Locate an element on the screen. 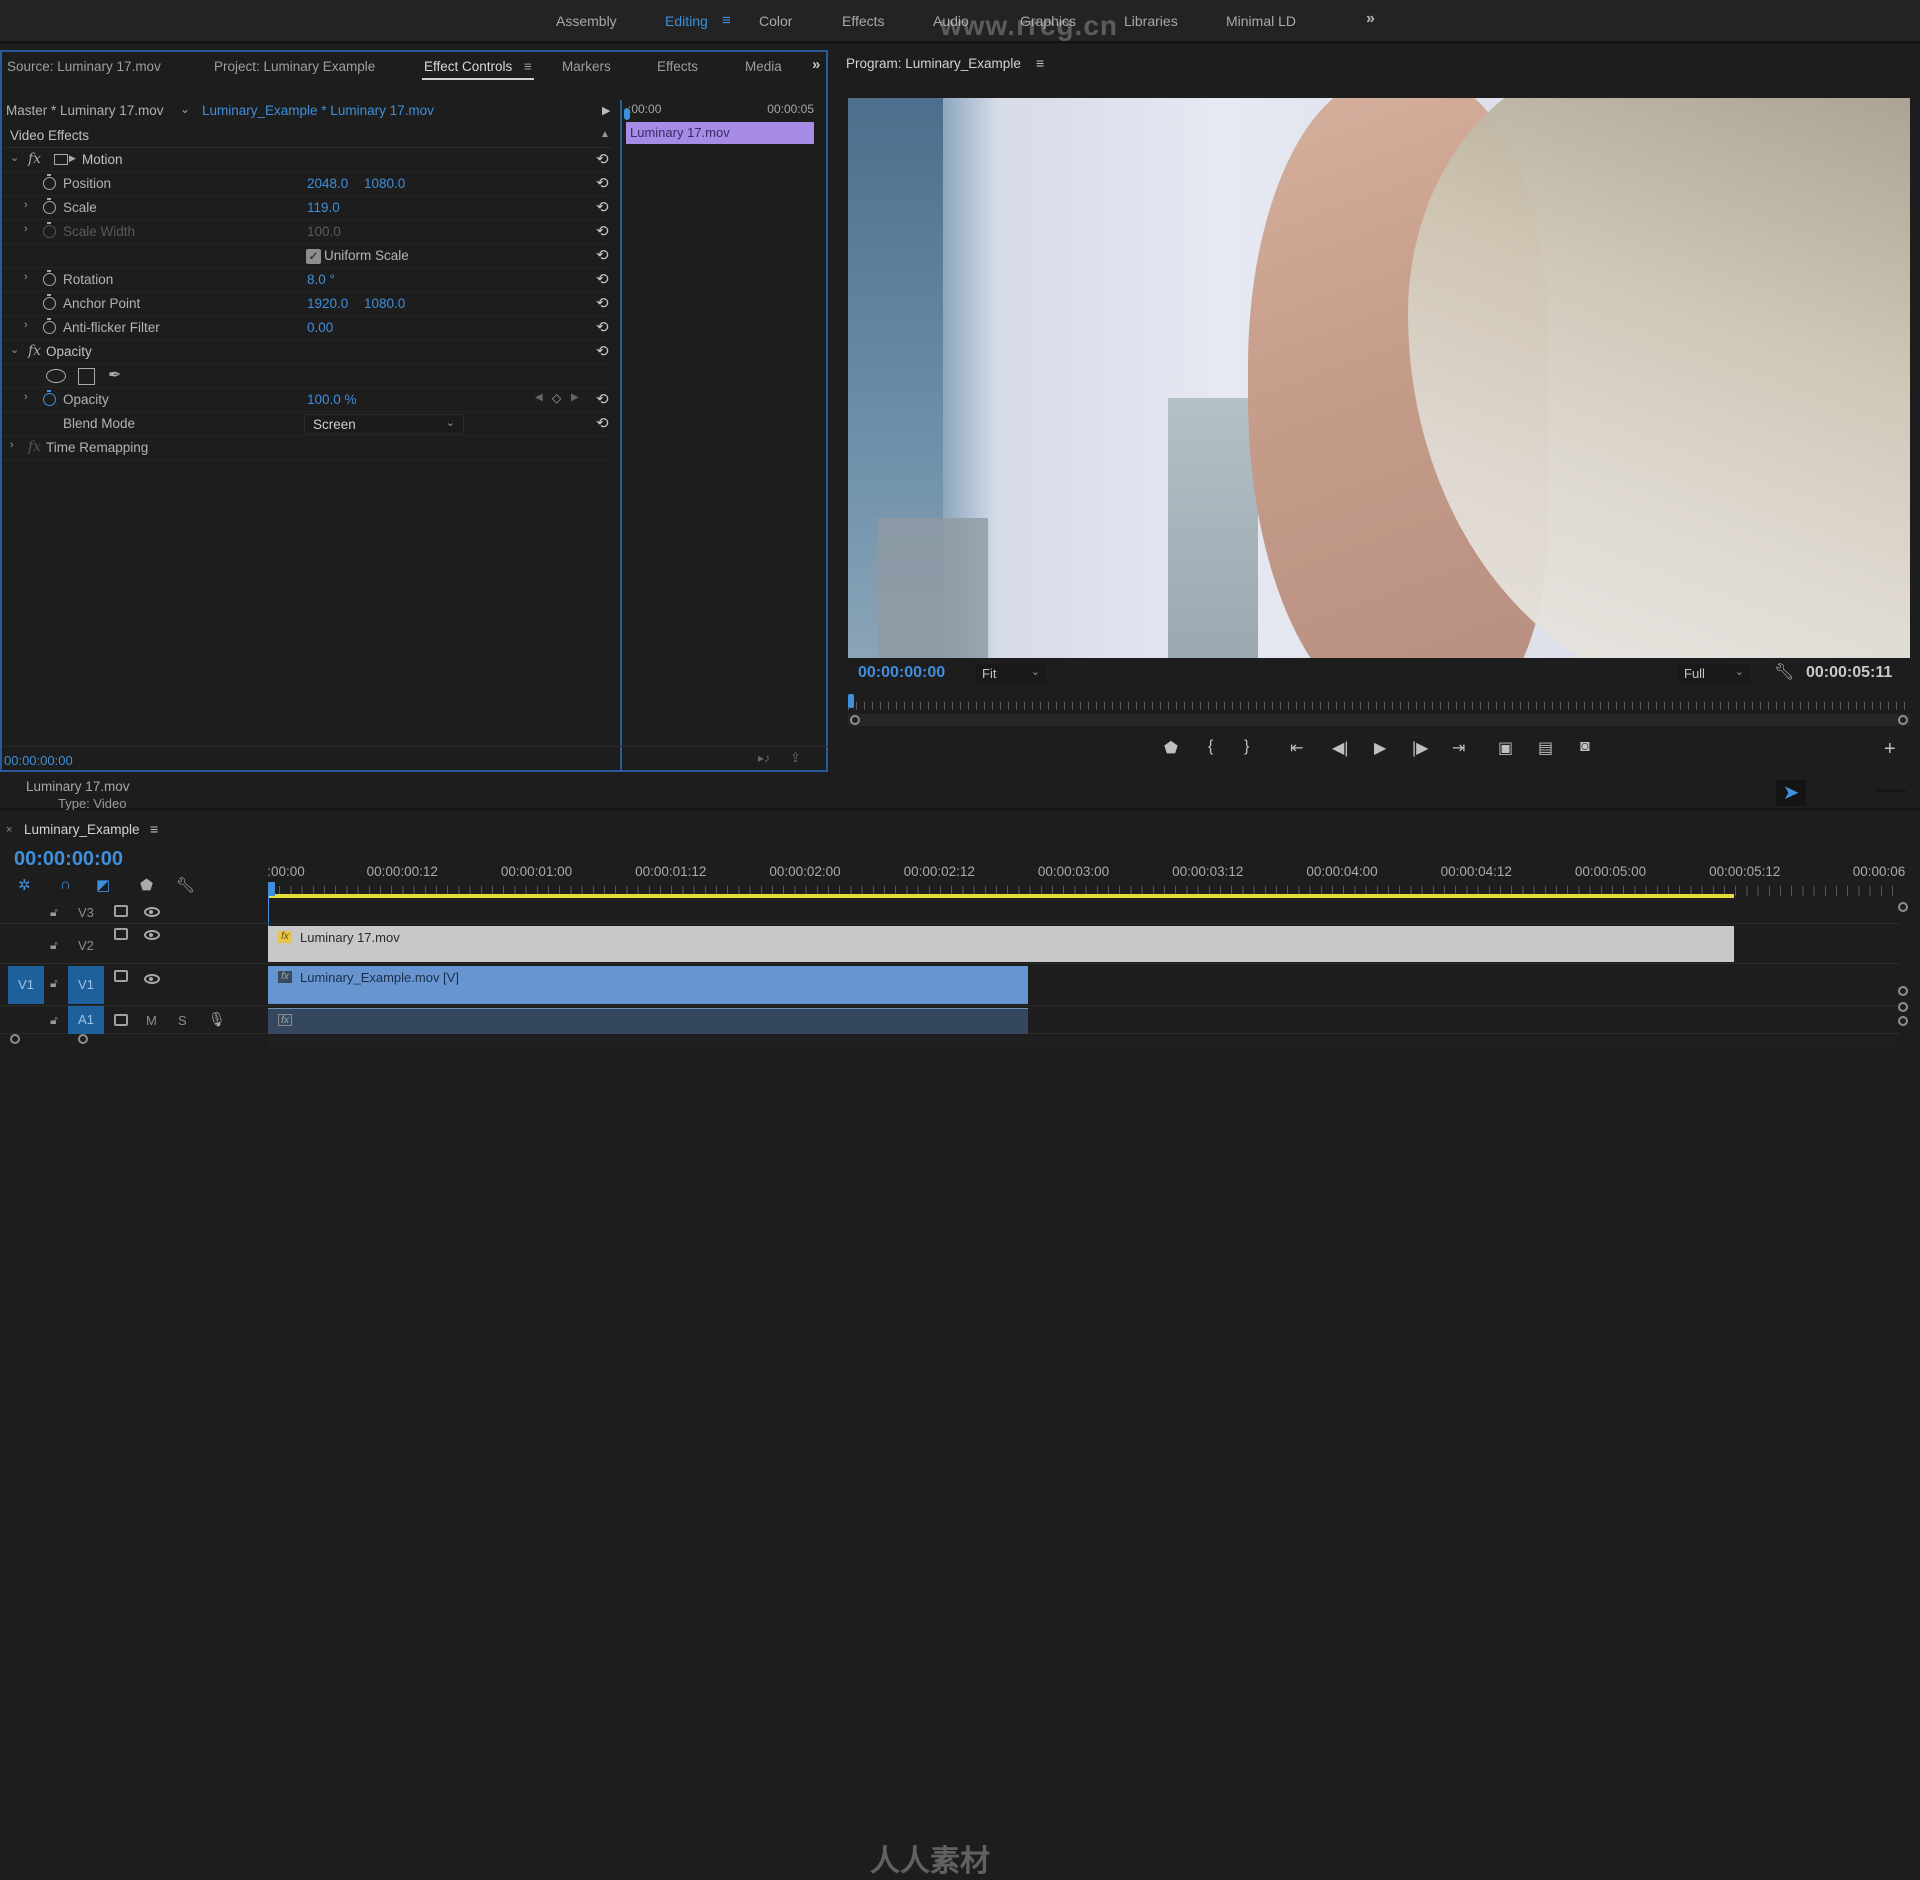 This screenshot has height=1880, width=1920. solo-button: S is located at coordinates (182, 1020).